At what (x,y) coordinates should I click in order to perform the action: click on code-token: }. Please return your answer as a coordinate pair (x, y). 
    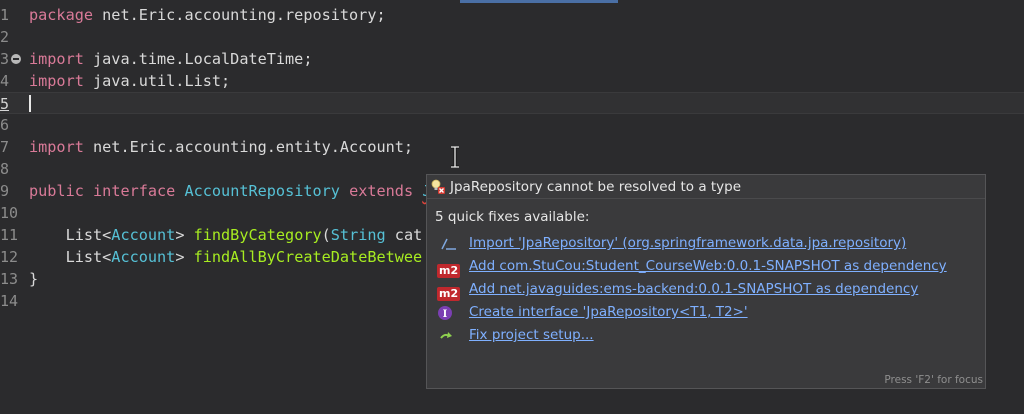
    Looking at the image, I should click on (34, 279).